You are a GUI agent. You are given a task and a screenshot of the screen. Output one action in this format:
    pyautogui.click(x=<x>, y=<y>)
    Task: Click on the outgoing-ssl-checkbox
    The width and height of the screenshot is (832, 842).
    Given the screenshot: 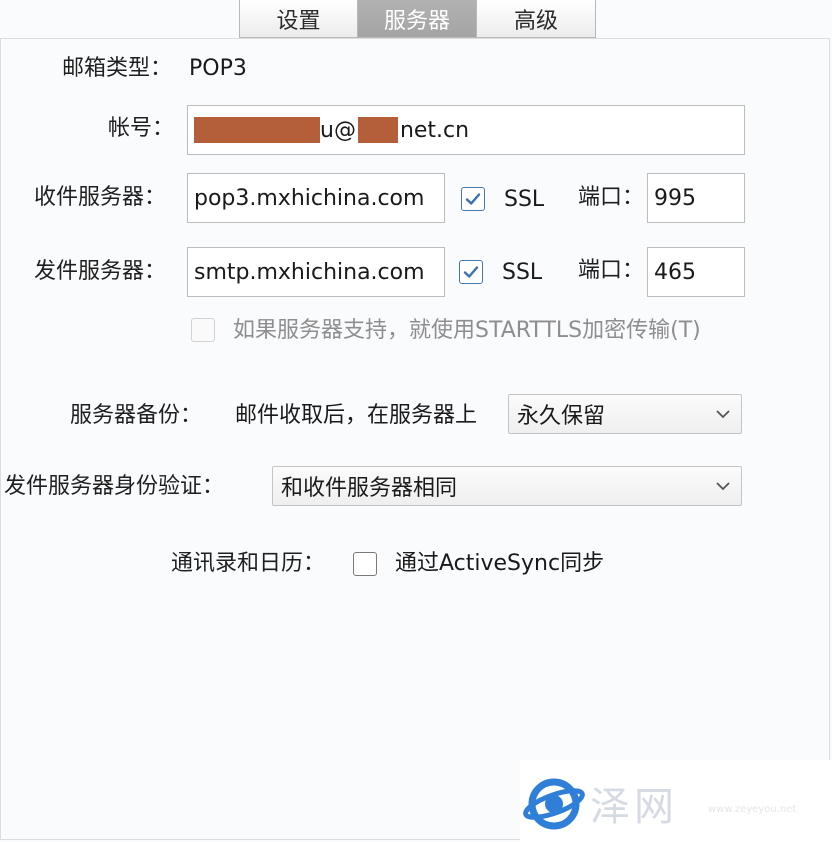 What is the action you would take?
    pyautogui.click(x=471, y=272)
    